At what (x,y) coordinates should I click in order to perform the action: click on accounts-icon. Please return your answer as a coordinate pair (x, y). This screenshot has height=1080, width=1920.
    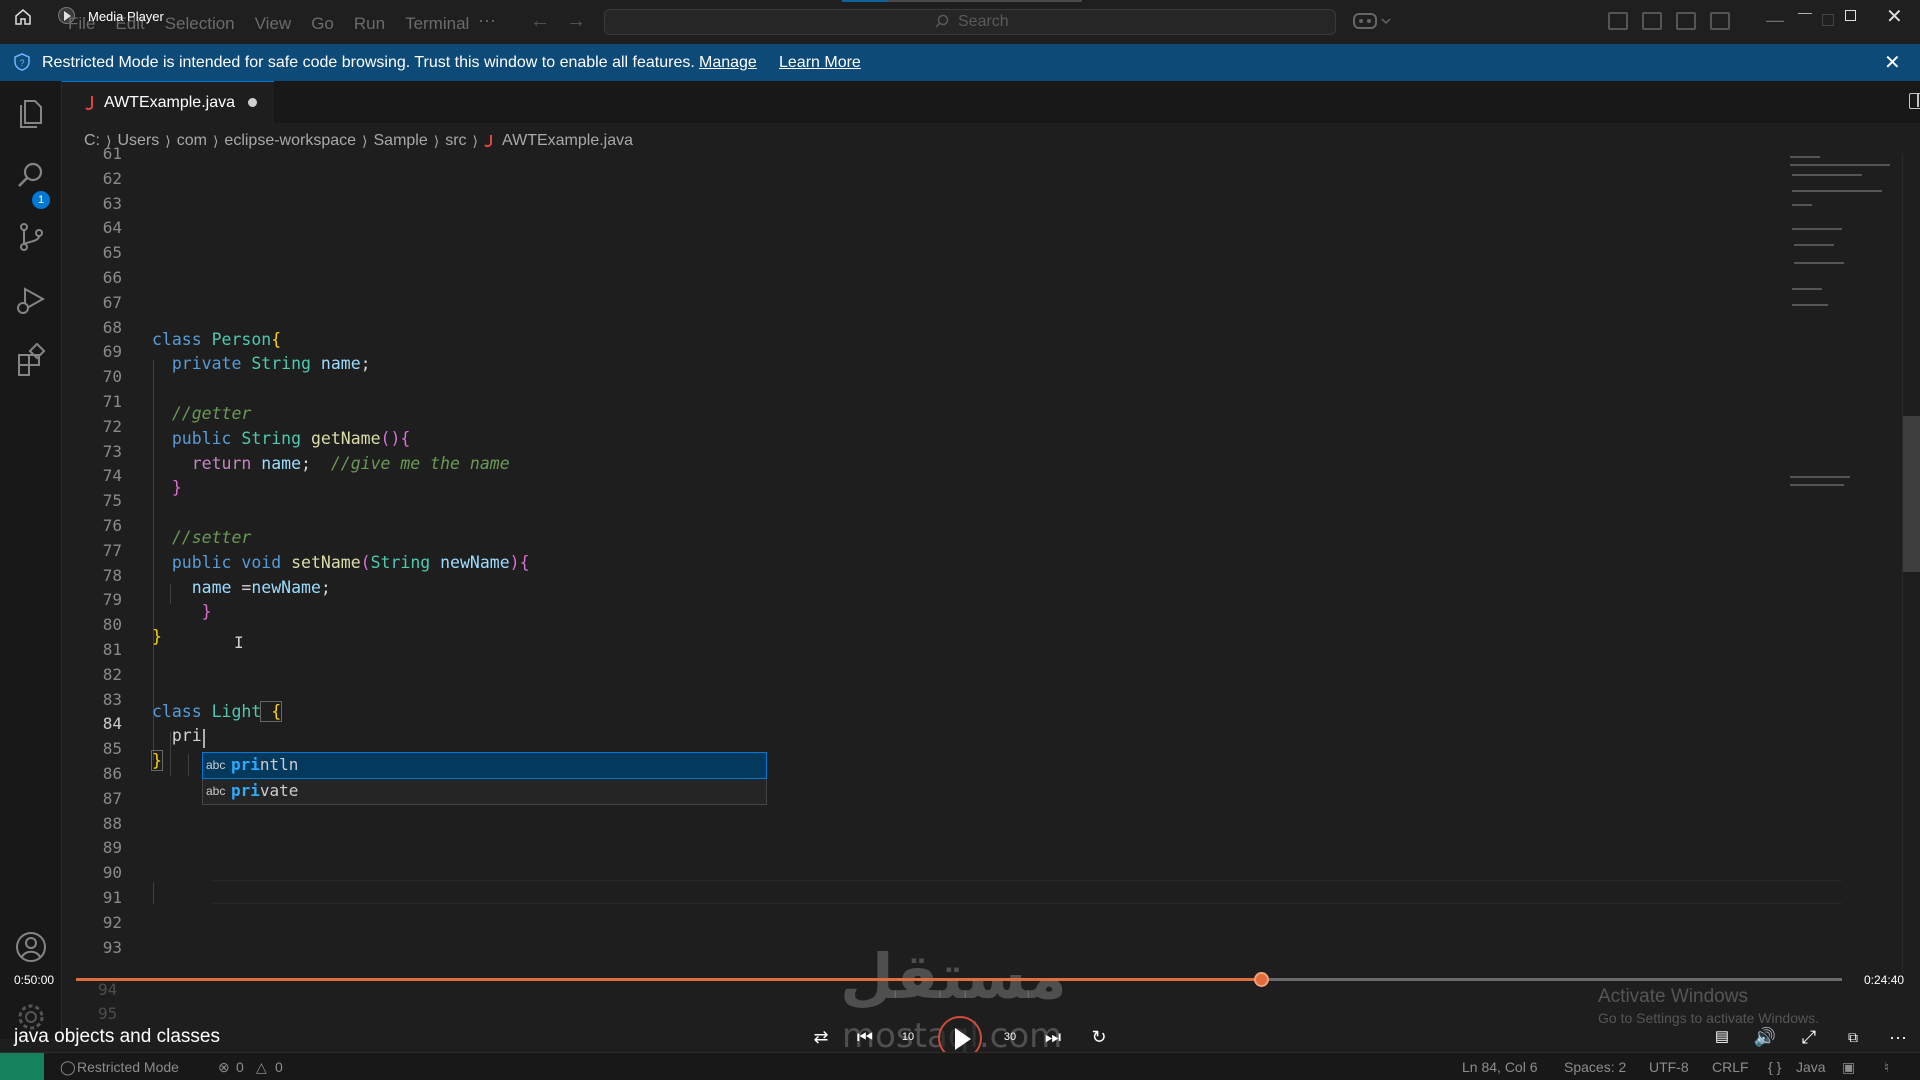
    Looking at the image, I should click on (31, 947).